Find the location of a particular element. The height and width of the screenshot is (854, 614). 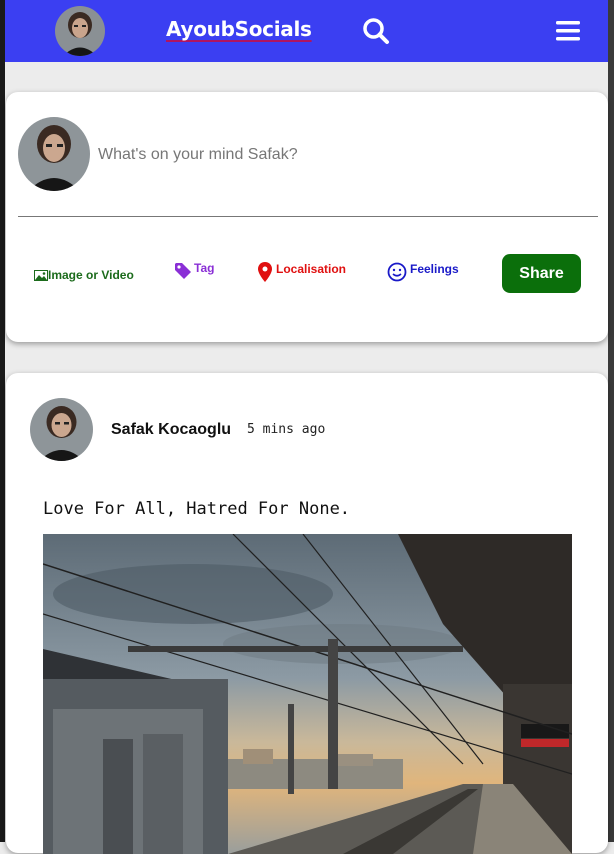

top-navbar: AyoubSocials is located at coordinates (306, 31).